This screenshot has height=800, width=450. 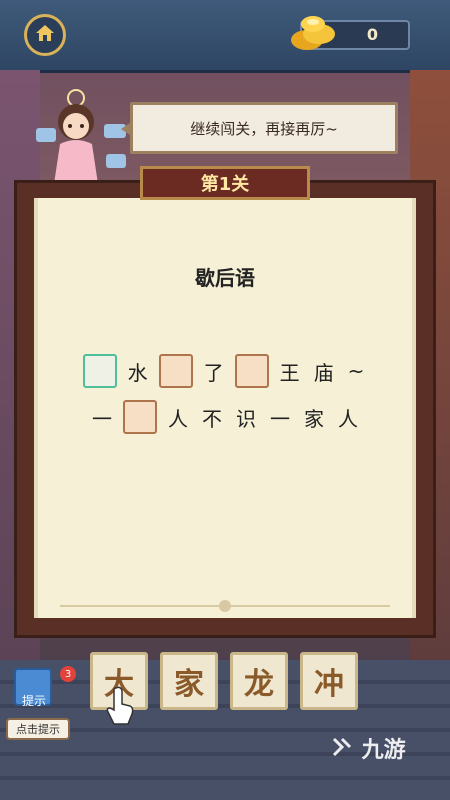 I want to click on gold-ingot-icon, so click(x=313, y=34).